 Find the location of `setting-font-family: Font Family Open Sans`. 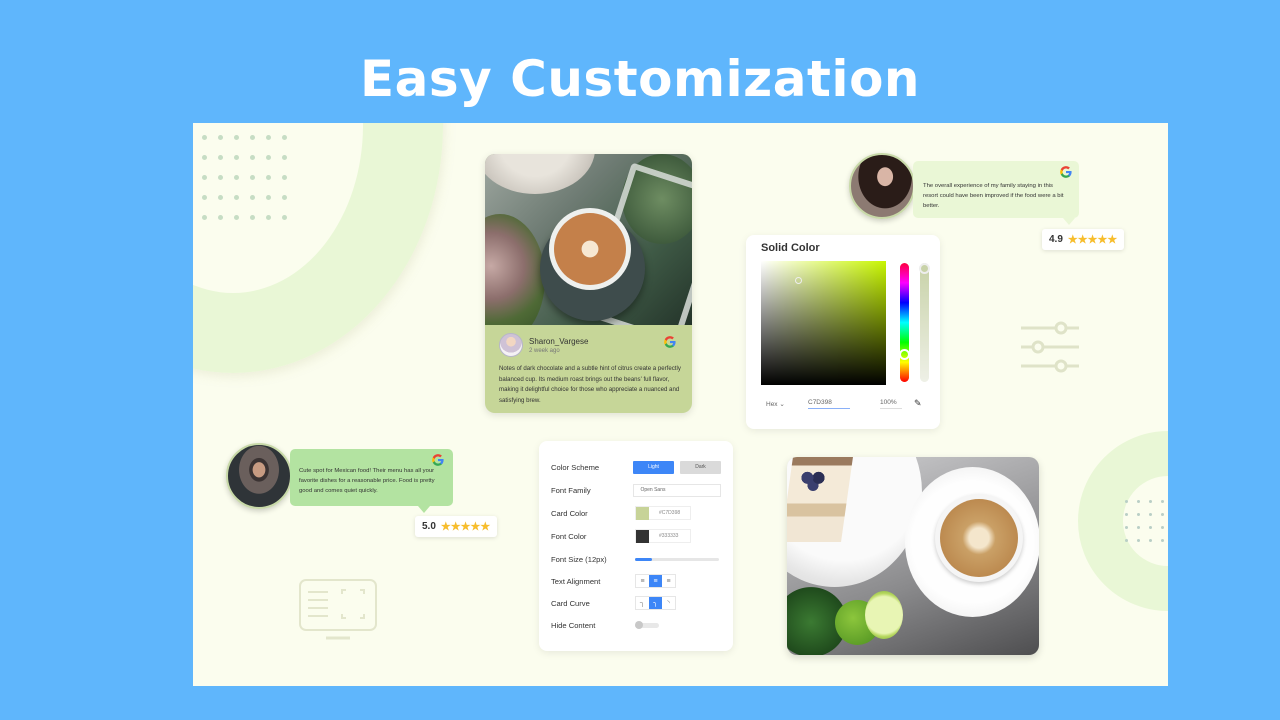

setting-font-family: Font Family Open Sans is located at coordinates (636, 490).